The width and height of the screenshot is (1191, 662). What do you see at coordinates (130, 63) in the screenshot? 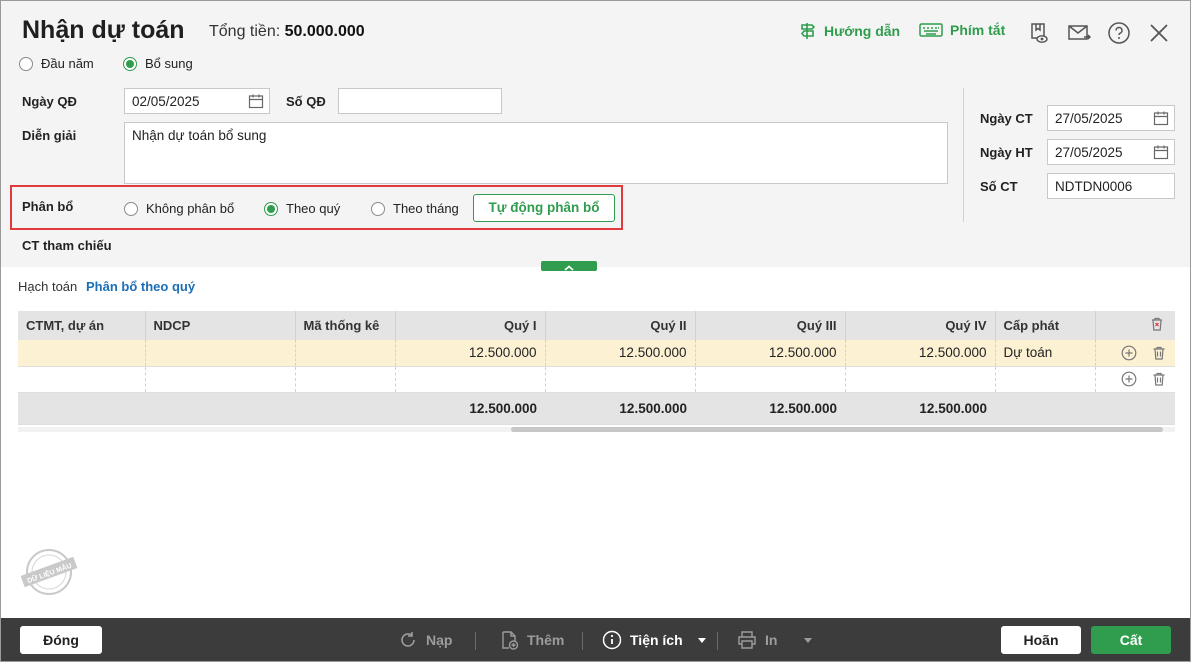
I see `radio-bo-sung-circle` at bounding box center [130, 63].